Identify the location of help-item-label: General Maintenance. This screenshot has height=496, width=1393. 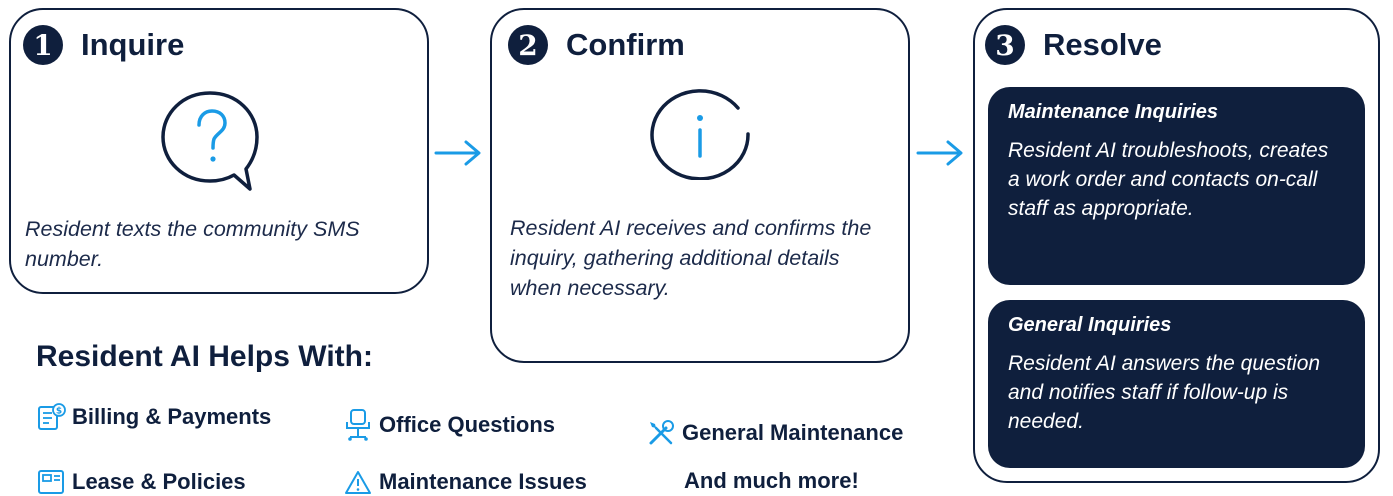
(793, 432).